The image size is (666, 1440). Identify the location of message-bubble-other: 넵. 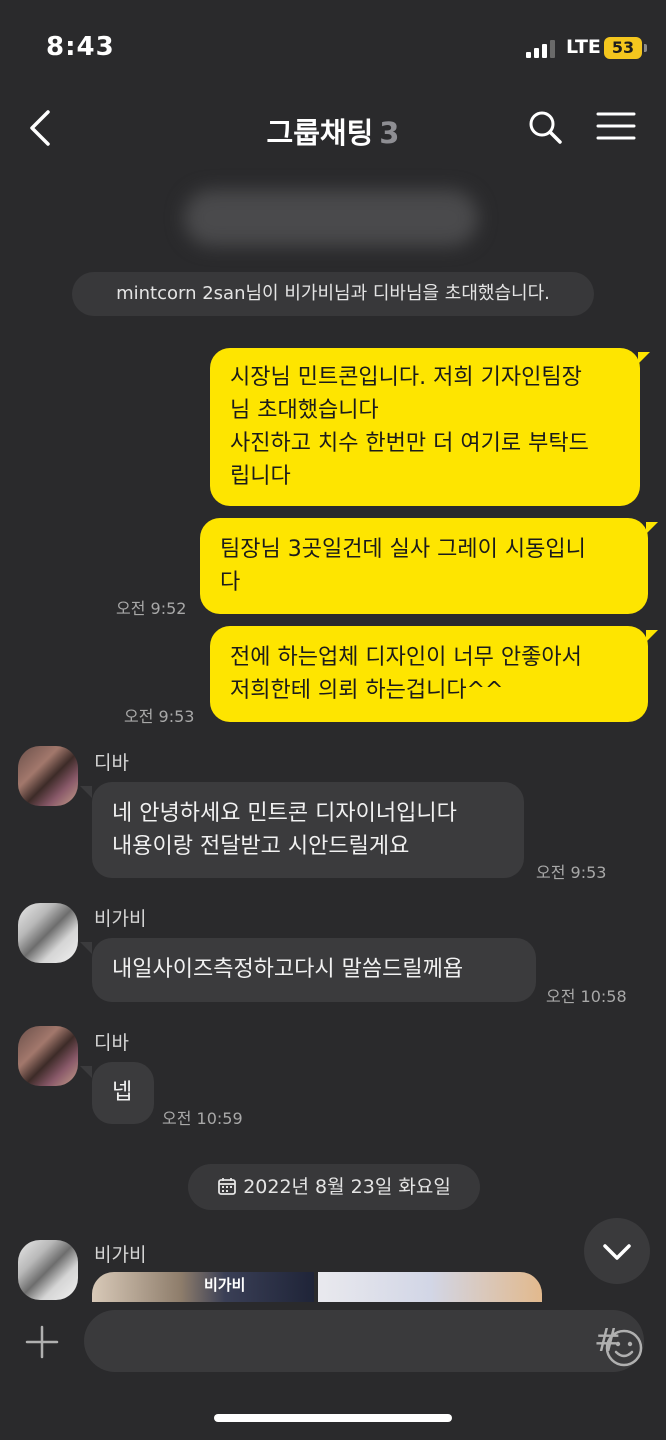
(123, 1093).